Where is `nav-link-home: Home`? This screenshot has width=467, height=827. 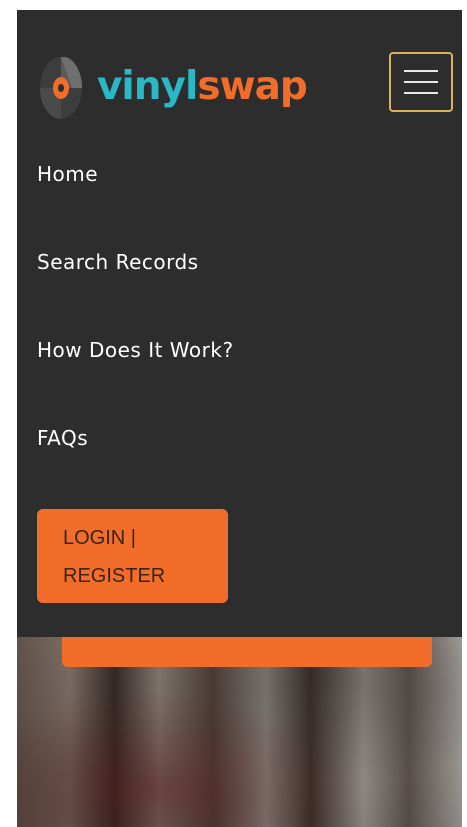
nav-link-home: Home is located at coordinates (135, 174).